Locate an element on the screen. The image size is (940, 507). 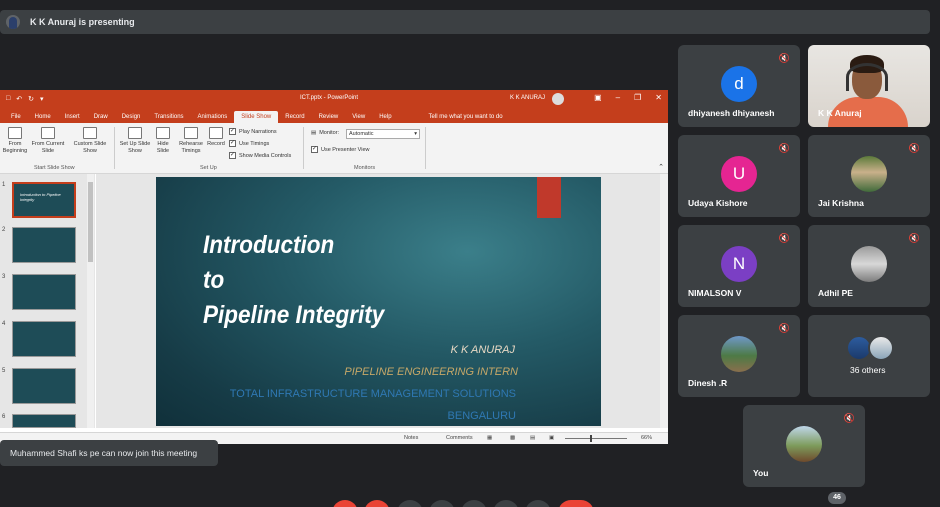
tab-record: Record is located at coordinates (294, 117).